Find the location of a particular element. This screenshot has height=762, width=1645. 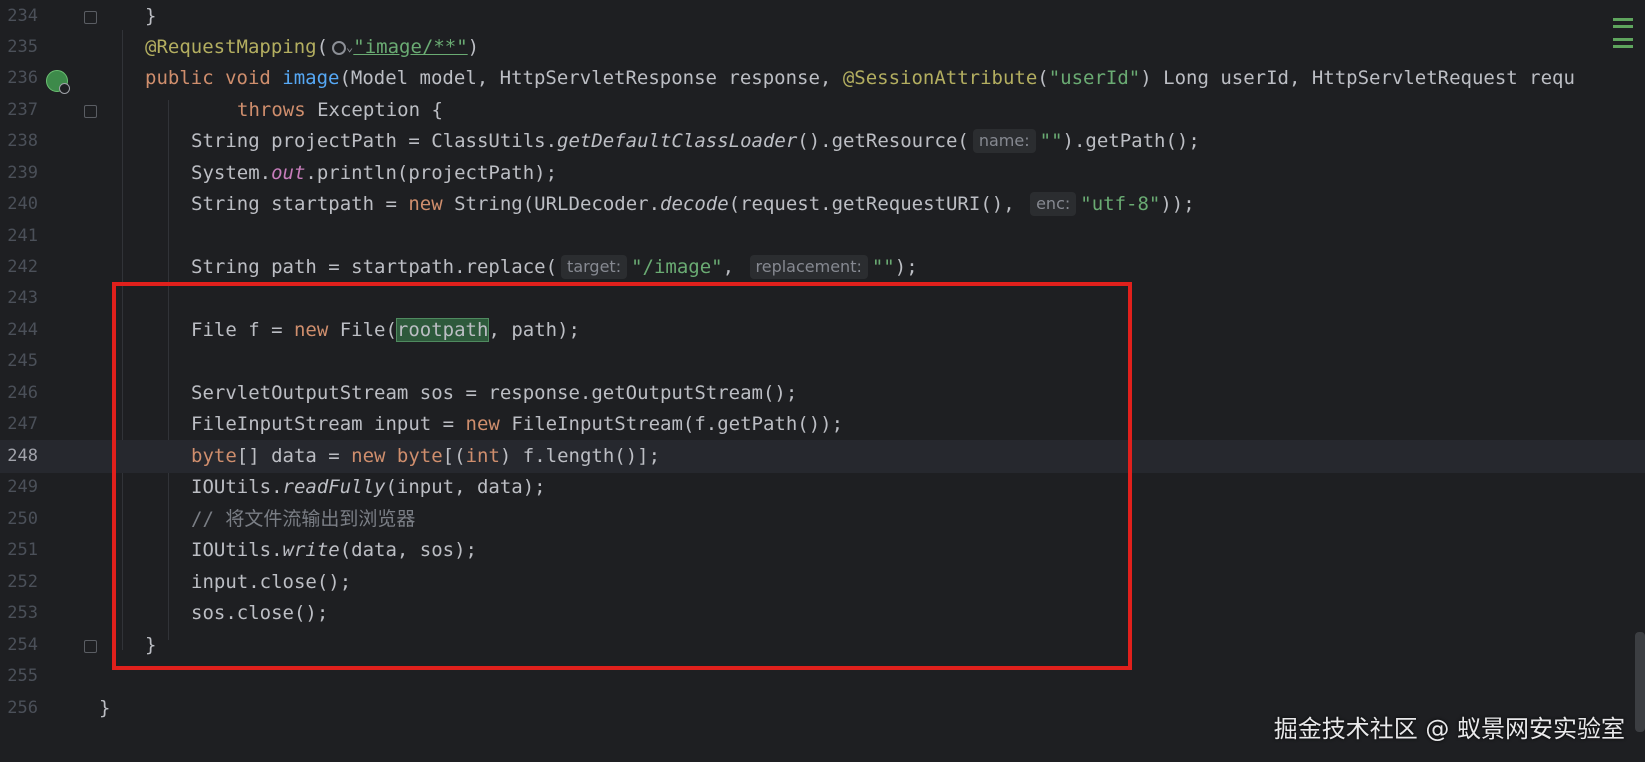

line-number: 254 is located at coordinates (22, 645).